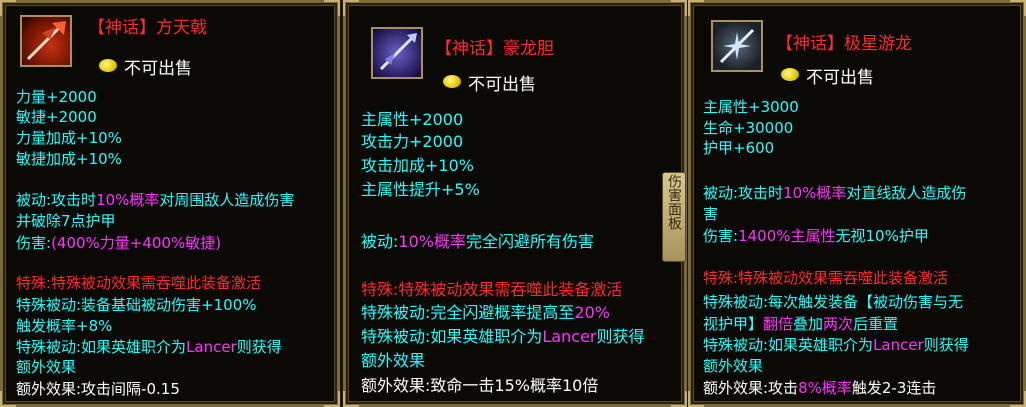 The width and height of the screenshot is (1026, 407). What do you see at coordinates (46, 41) in the screenshot?
I see `halberd-icon` at bounding box center [46, 41].